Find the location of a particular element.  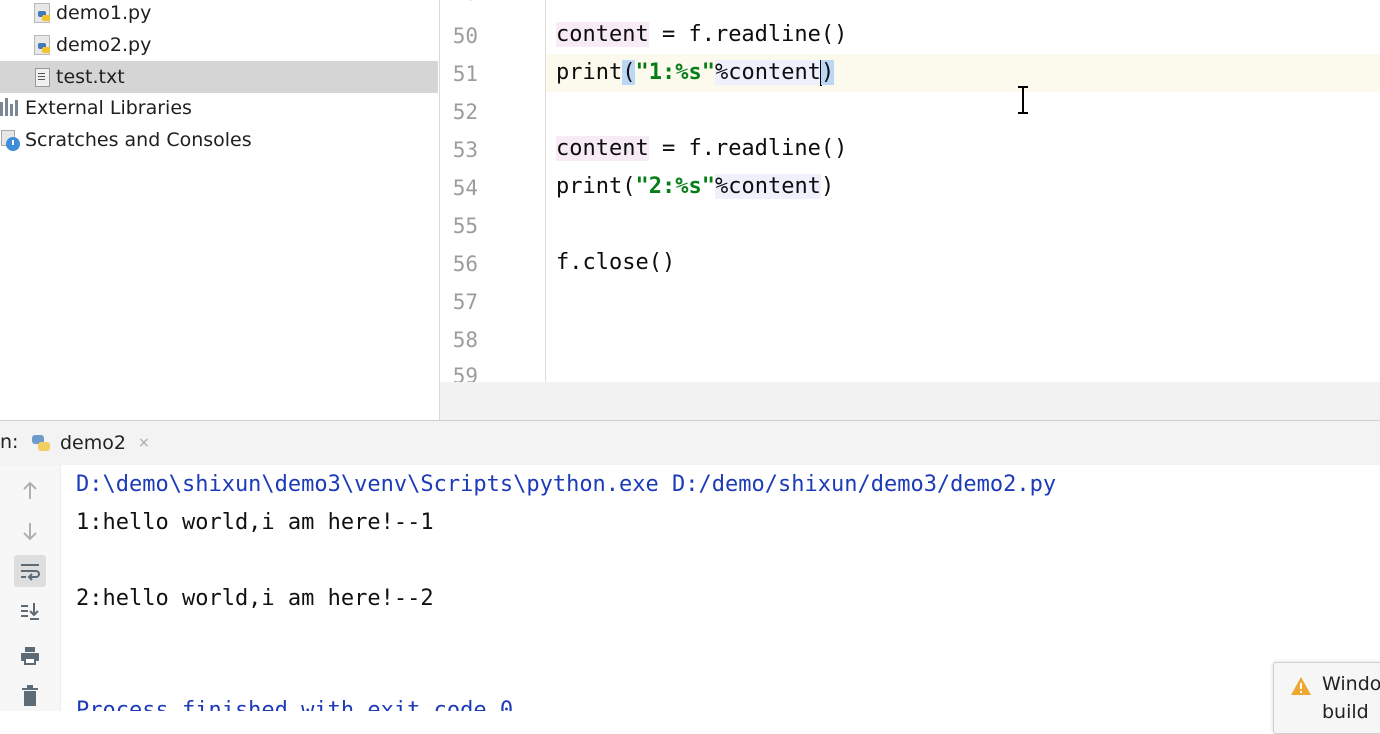

code-line-50: content = f.readline() is located at coordinates (701, 35).